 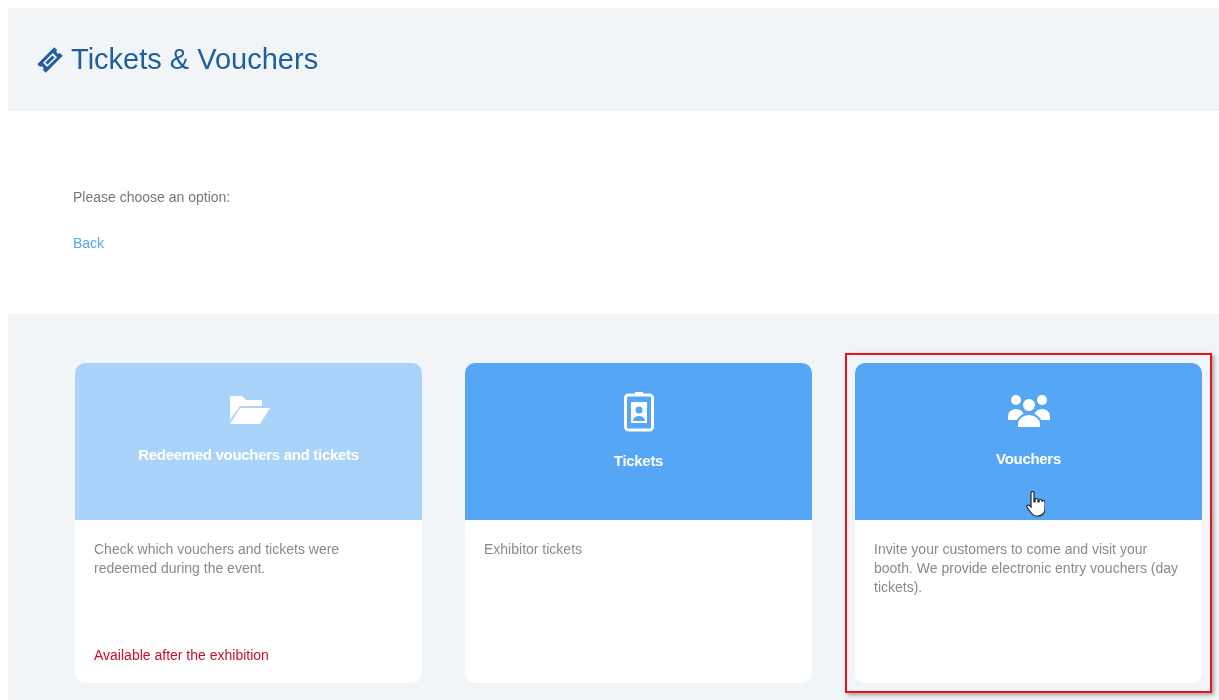 I want to click on option-card: Vouchers Invite your customers to come and visit your booth. We provide electronic entry vouchers (day tickets)., so click(x=1028, y=523).